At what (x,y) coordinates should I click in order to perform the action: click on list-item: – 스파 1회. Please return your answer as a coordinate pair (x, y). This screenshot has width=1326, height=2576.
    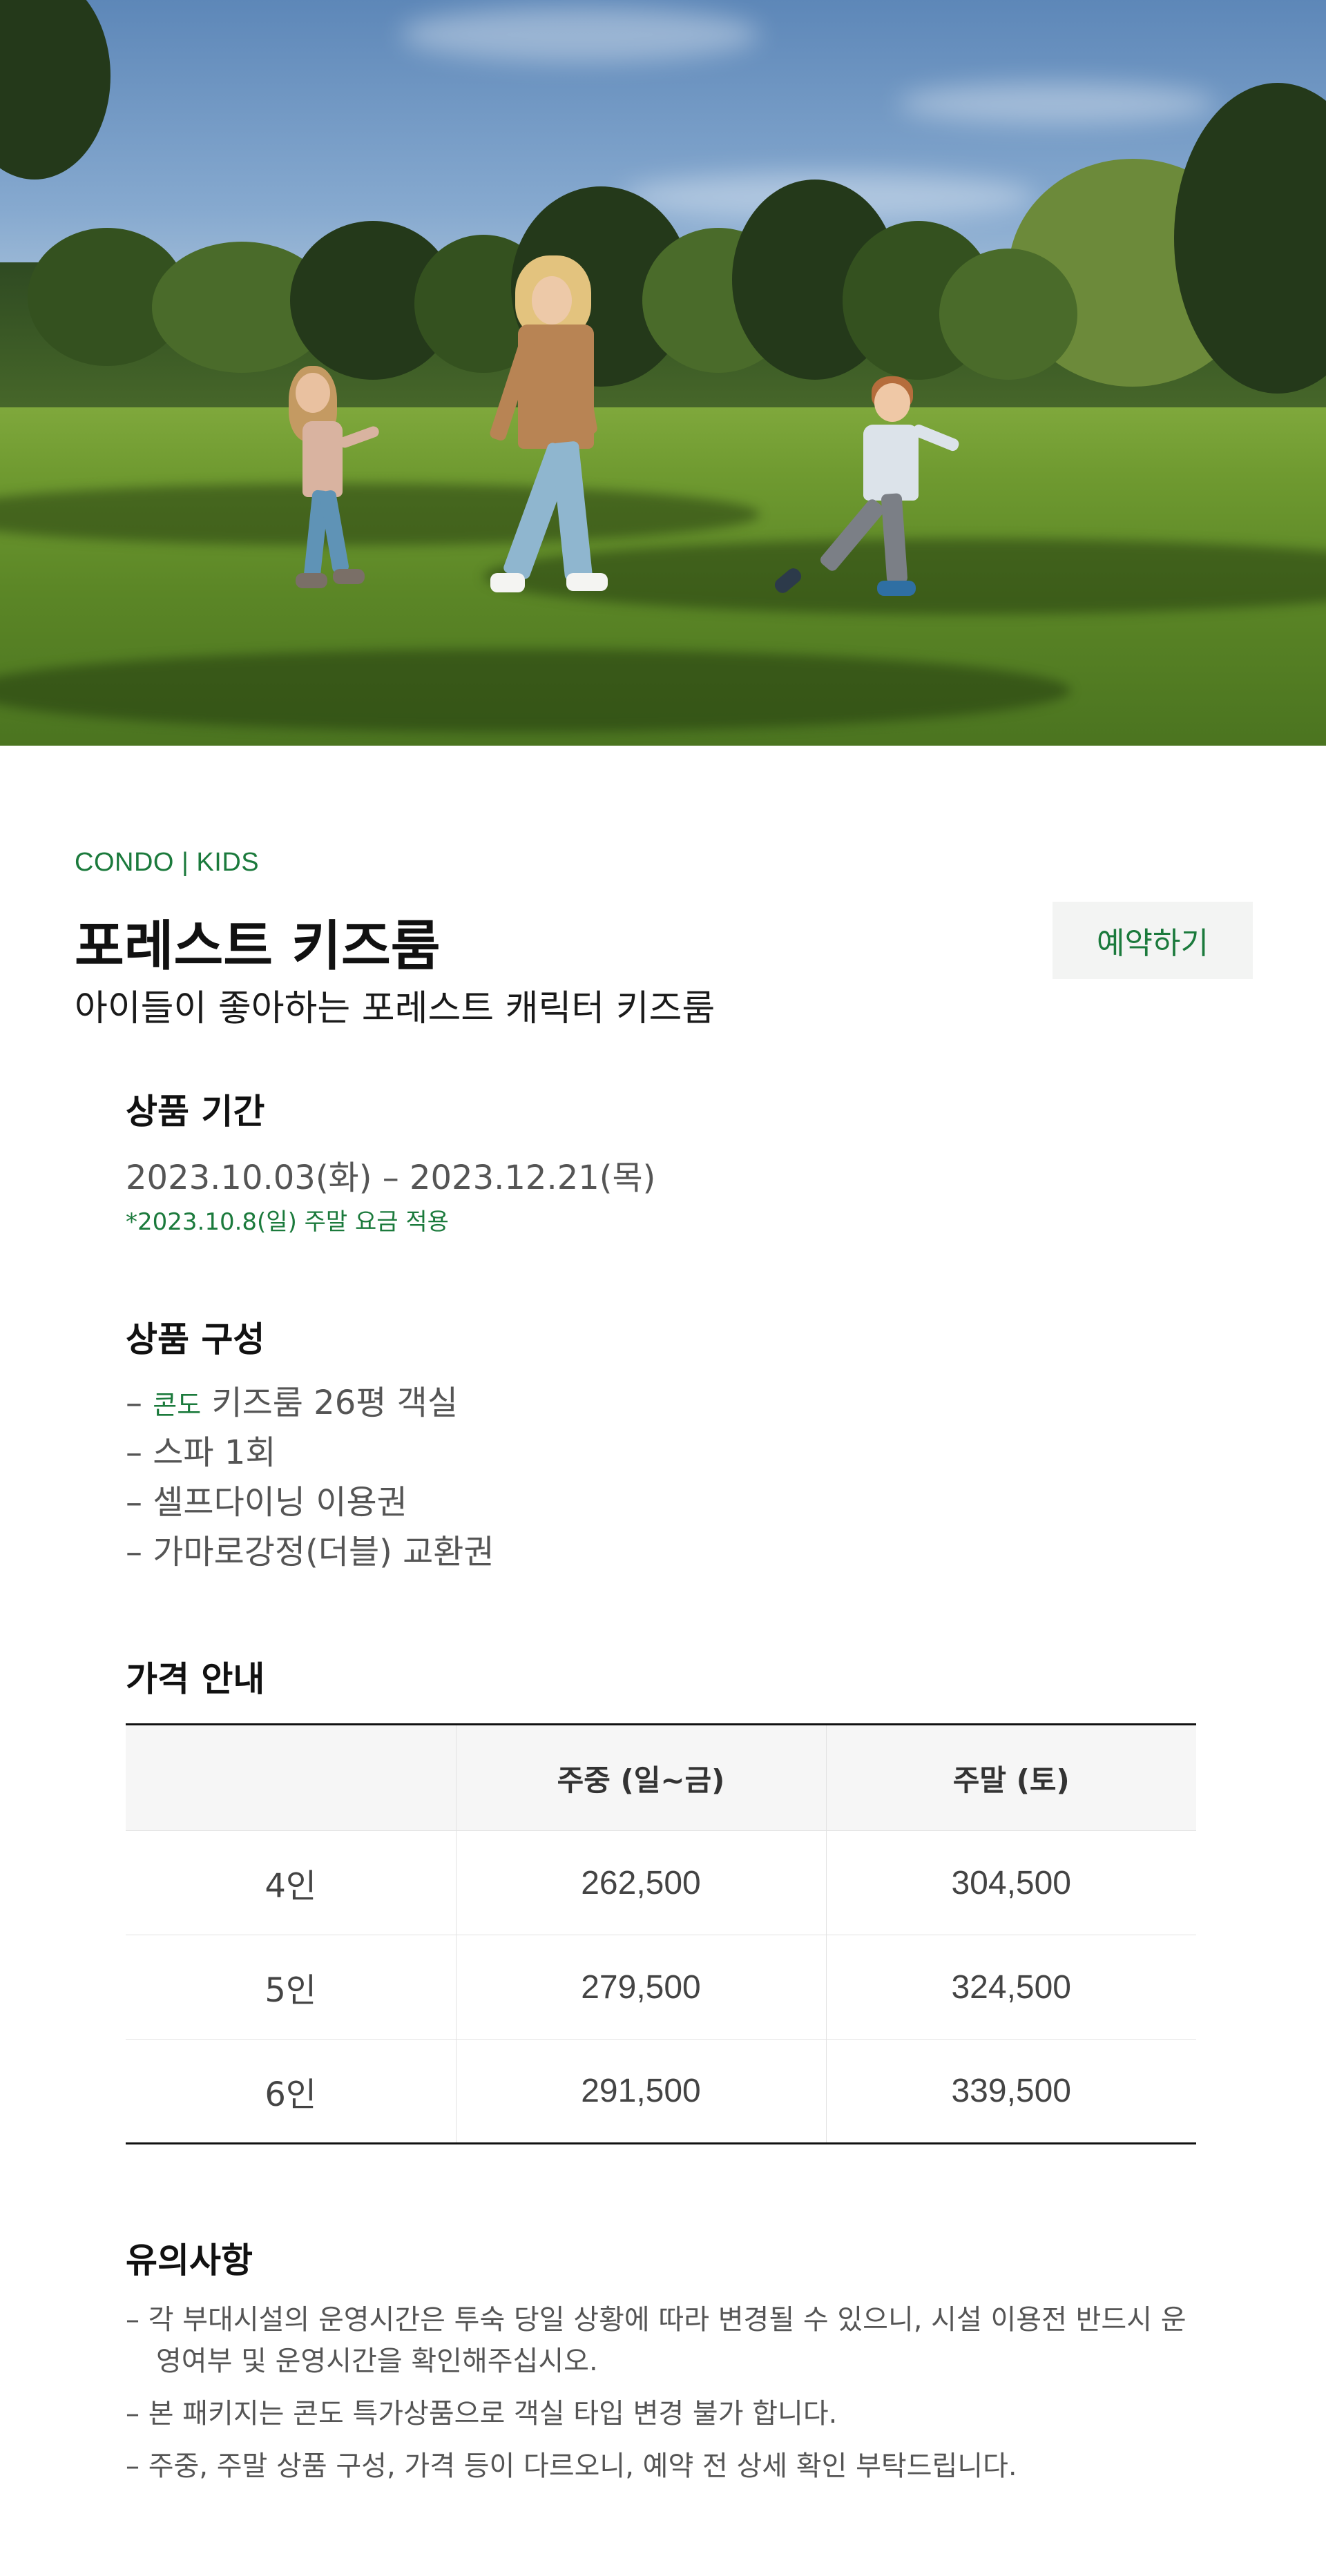
    Looking at the image, I should click on (310, 1453).